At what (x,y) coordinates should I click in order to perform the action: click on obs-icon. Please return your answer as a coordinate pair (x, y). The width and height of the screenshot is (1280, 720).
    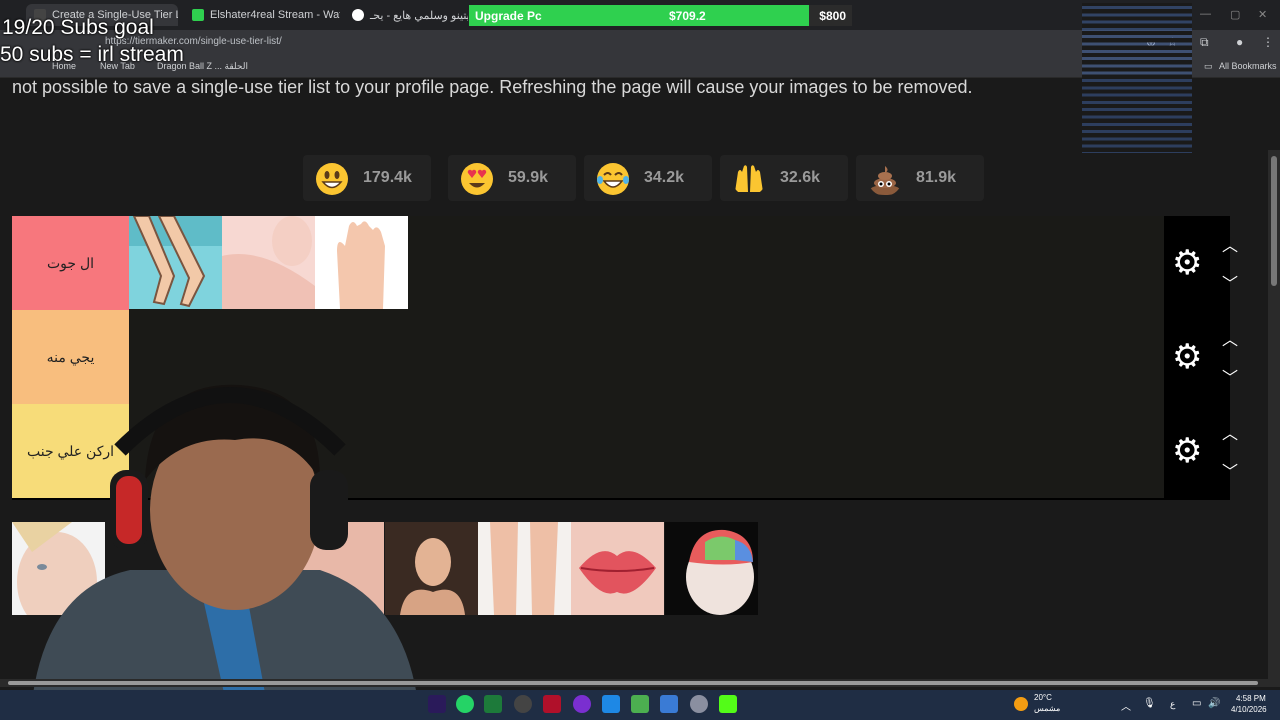
    Looking at the image, I should click on (523, 704).